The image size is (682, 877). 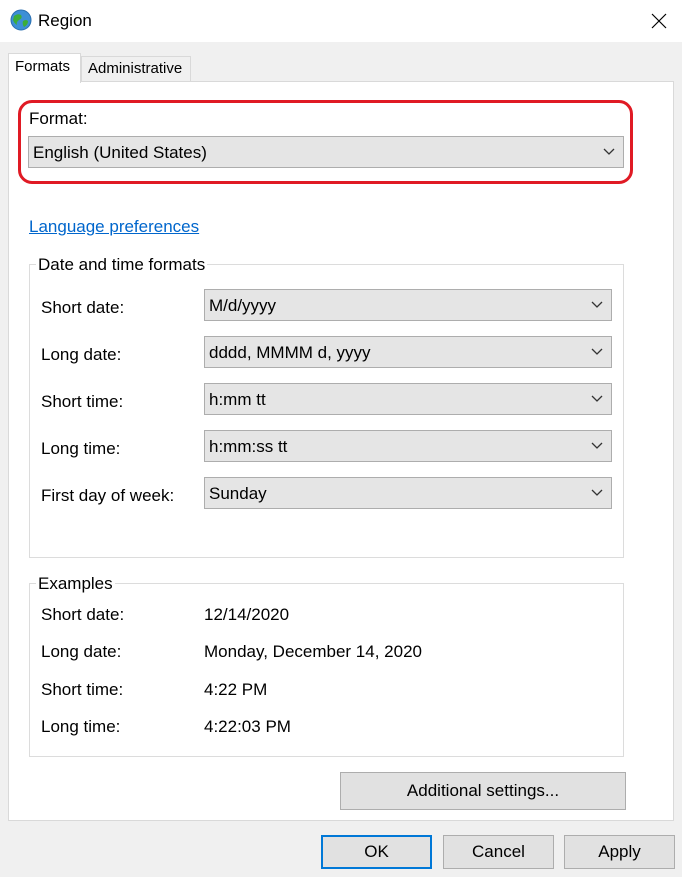 What do you see at coordinates (81, 448) in the screenshot?
I see `long-time-label: Long time:` at bounding box center [81, 448].